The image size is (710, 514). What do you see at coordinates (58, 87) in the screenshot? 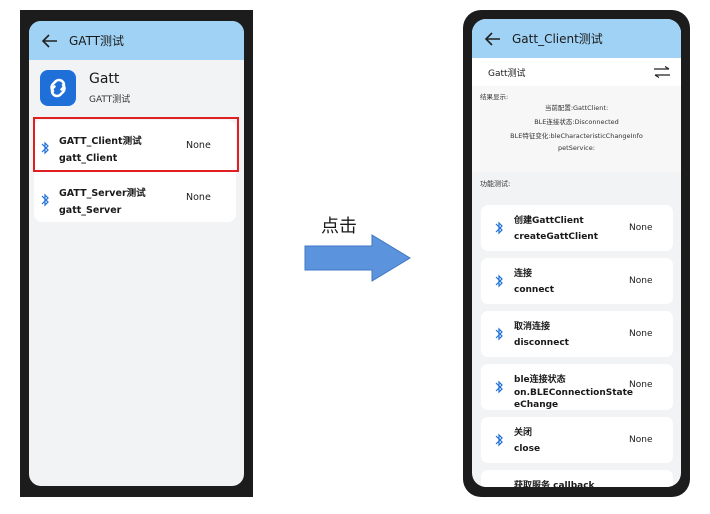
I see `gatt-logo-icon` at bounding box center [58, 87].